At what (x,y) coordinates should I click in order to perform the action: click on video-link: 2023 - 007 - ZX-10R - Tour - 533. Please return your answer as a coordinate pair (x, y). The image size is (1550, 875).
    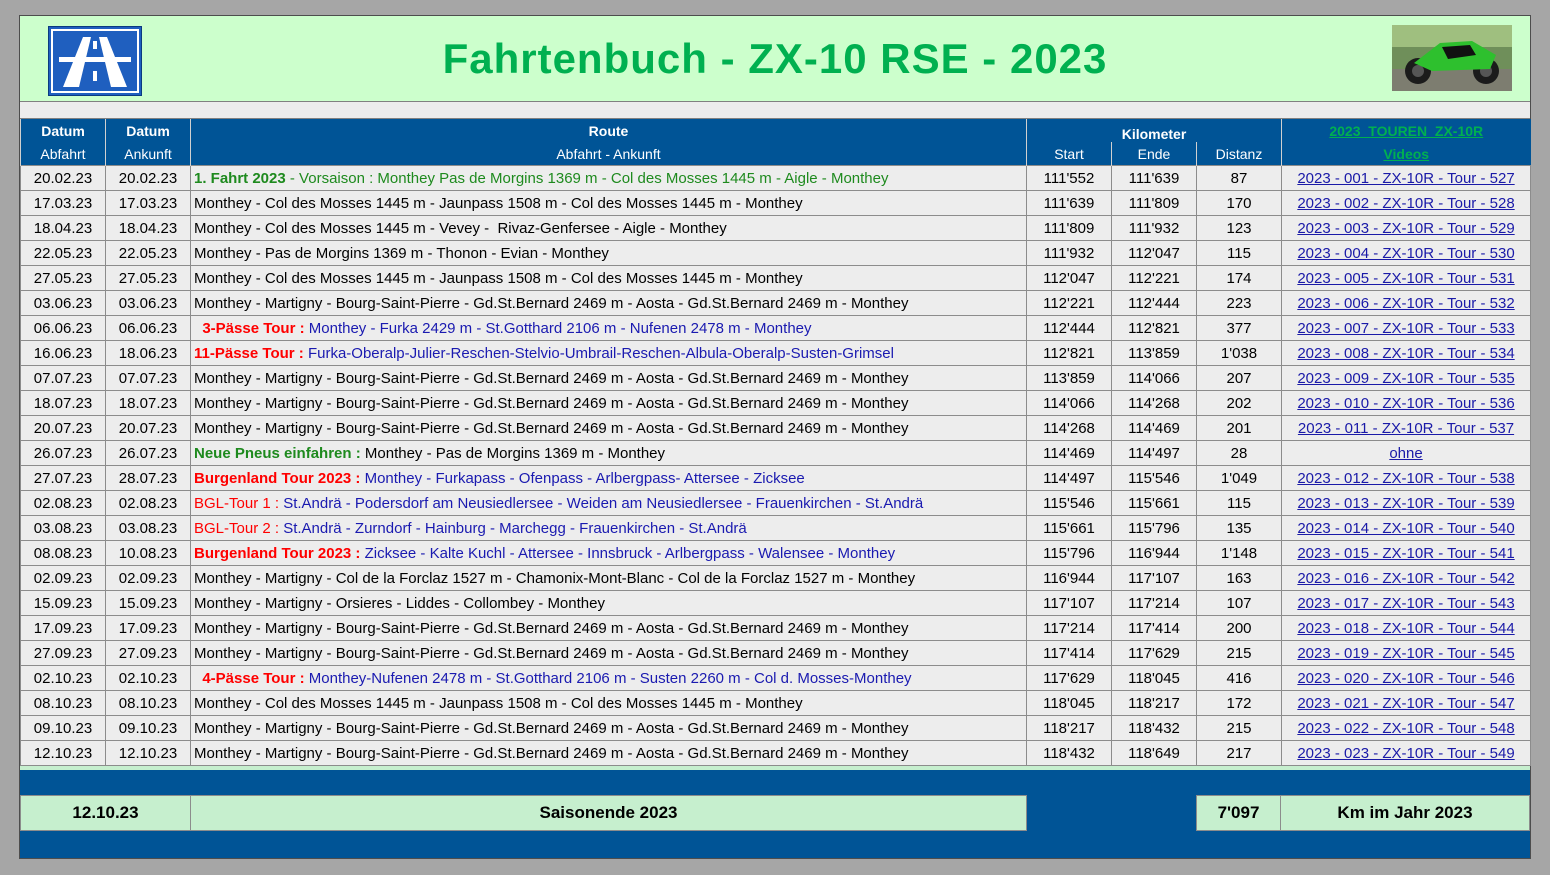
    Looking at the image, I should click on (1405, 328).